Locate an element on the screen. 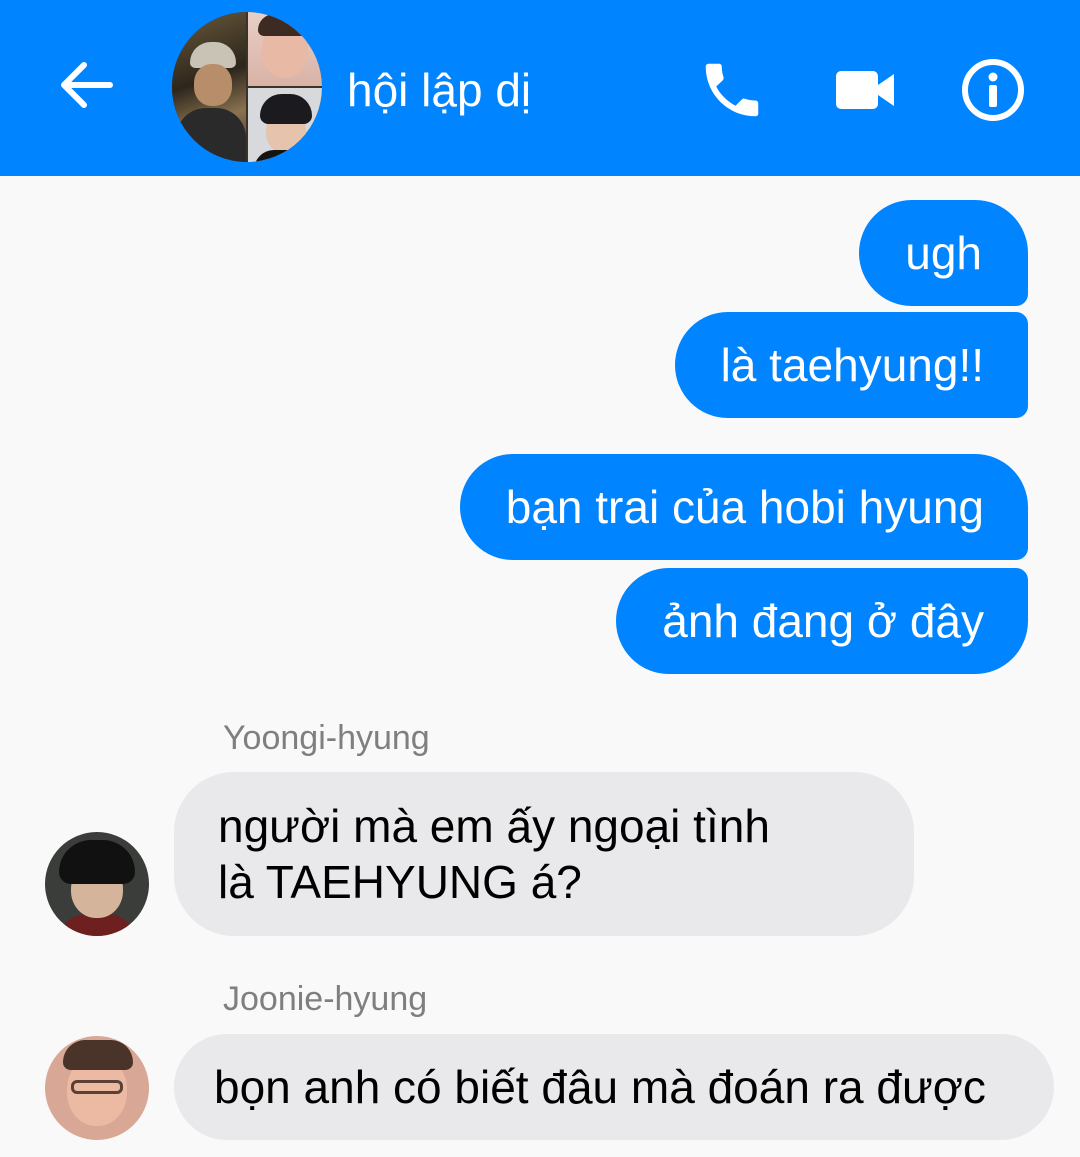 Image resolution: width=1080 pixels, height=1157 pixels. sender-name: Yoongi-hyung is located at coordinates (326, 738).